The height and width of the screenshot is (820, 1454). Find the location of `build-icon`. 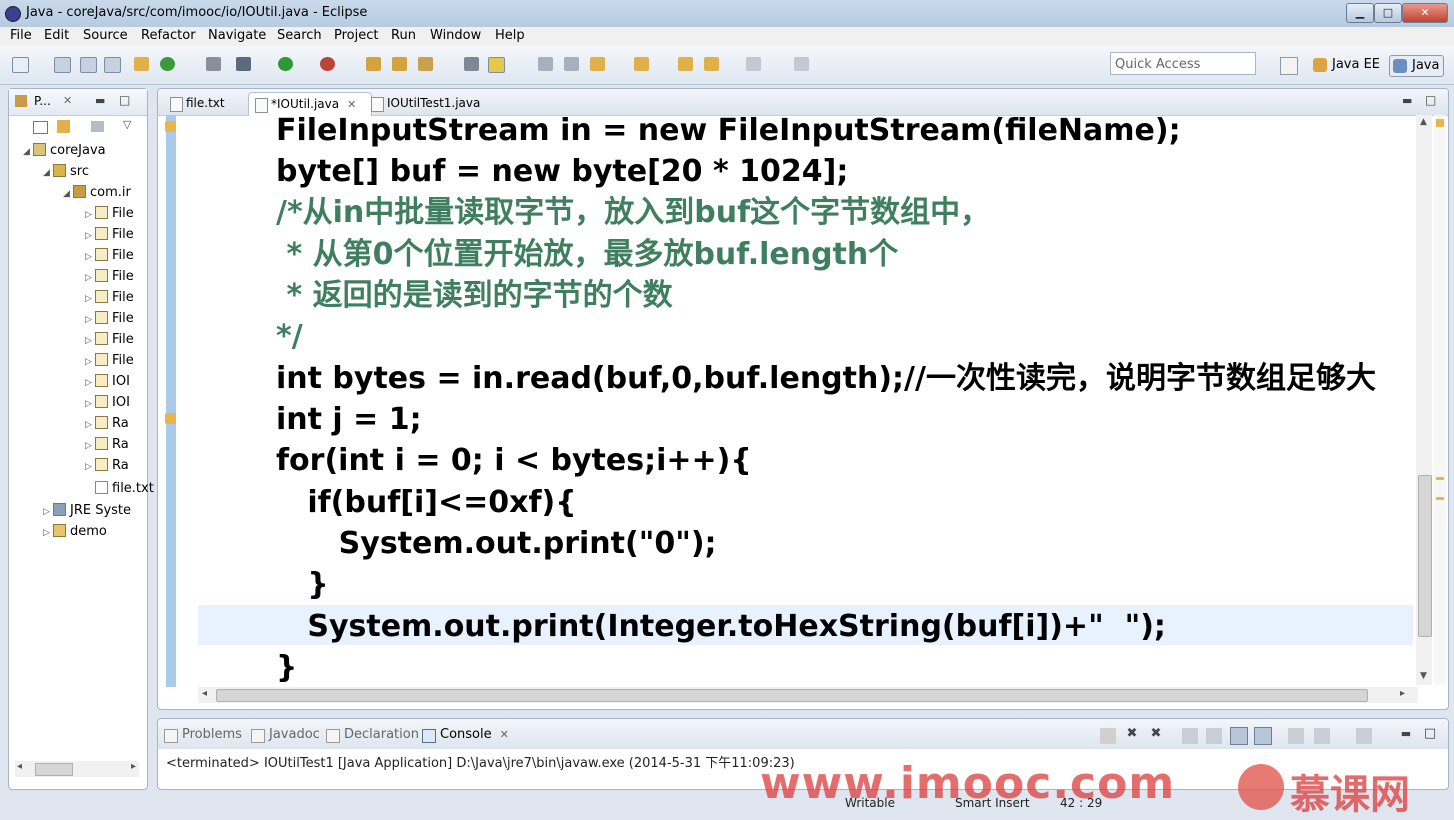

build-icon is located at coordinates (141, 64).